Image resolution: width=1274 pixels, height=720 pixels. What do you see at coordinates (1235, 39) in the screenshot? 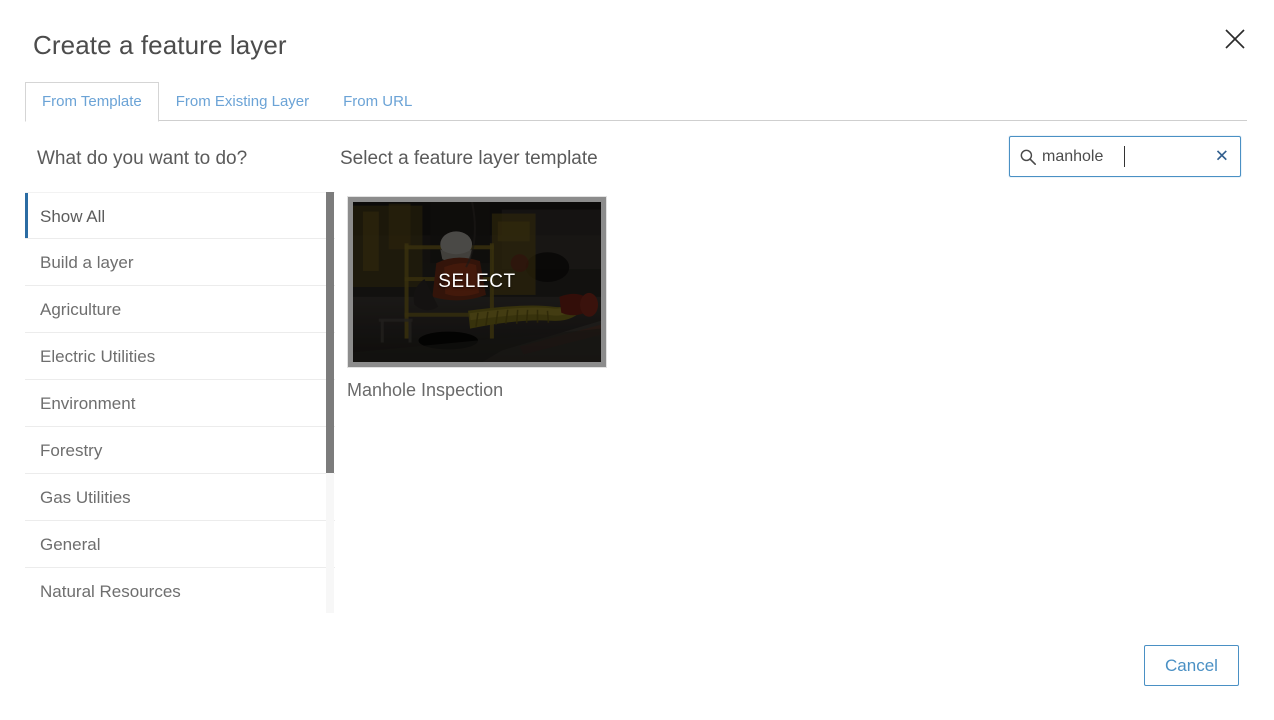
I see `close-icon` at bounding box center [1235, 39].